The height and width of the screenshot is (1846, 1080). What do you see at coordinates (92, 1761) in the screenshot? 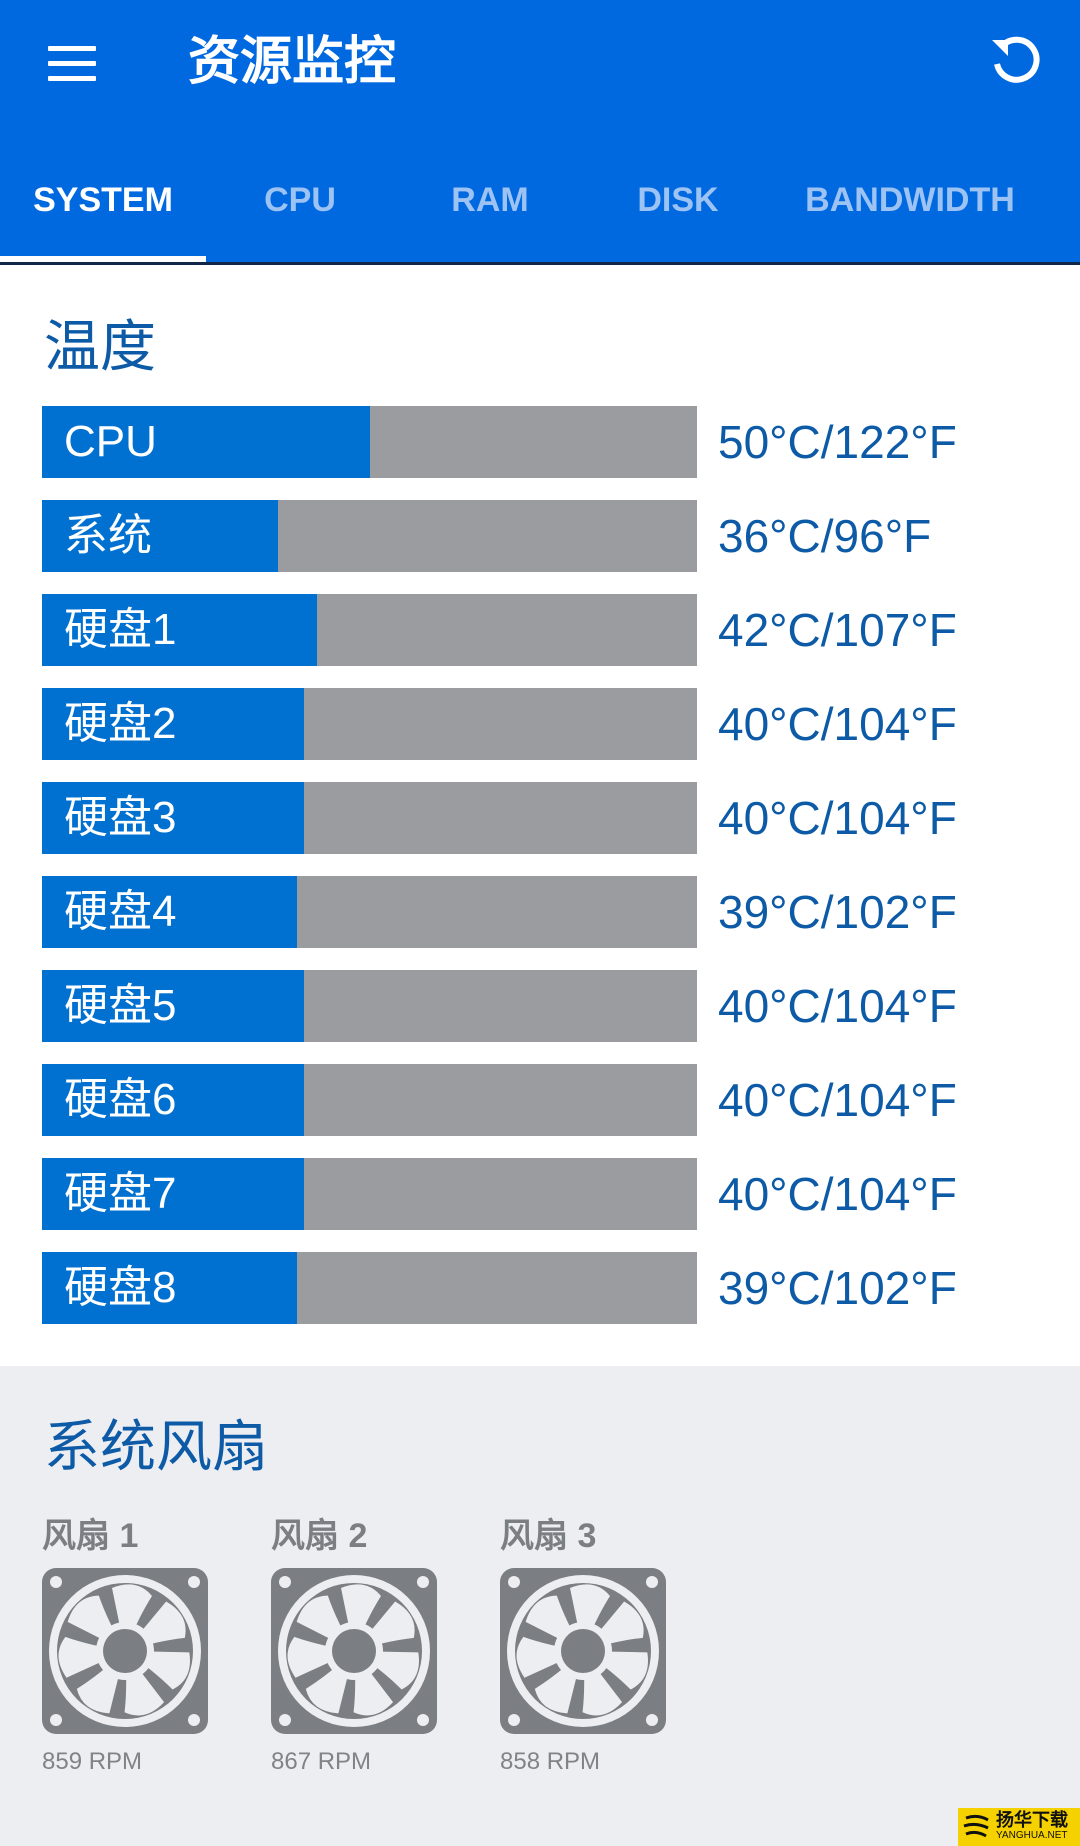
I see `fan-rpm: 859 RPM` at bounding box center [92, 1761].